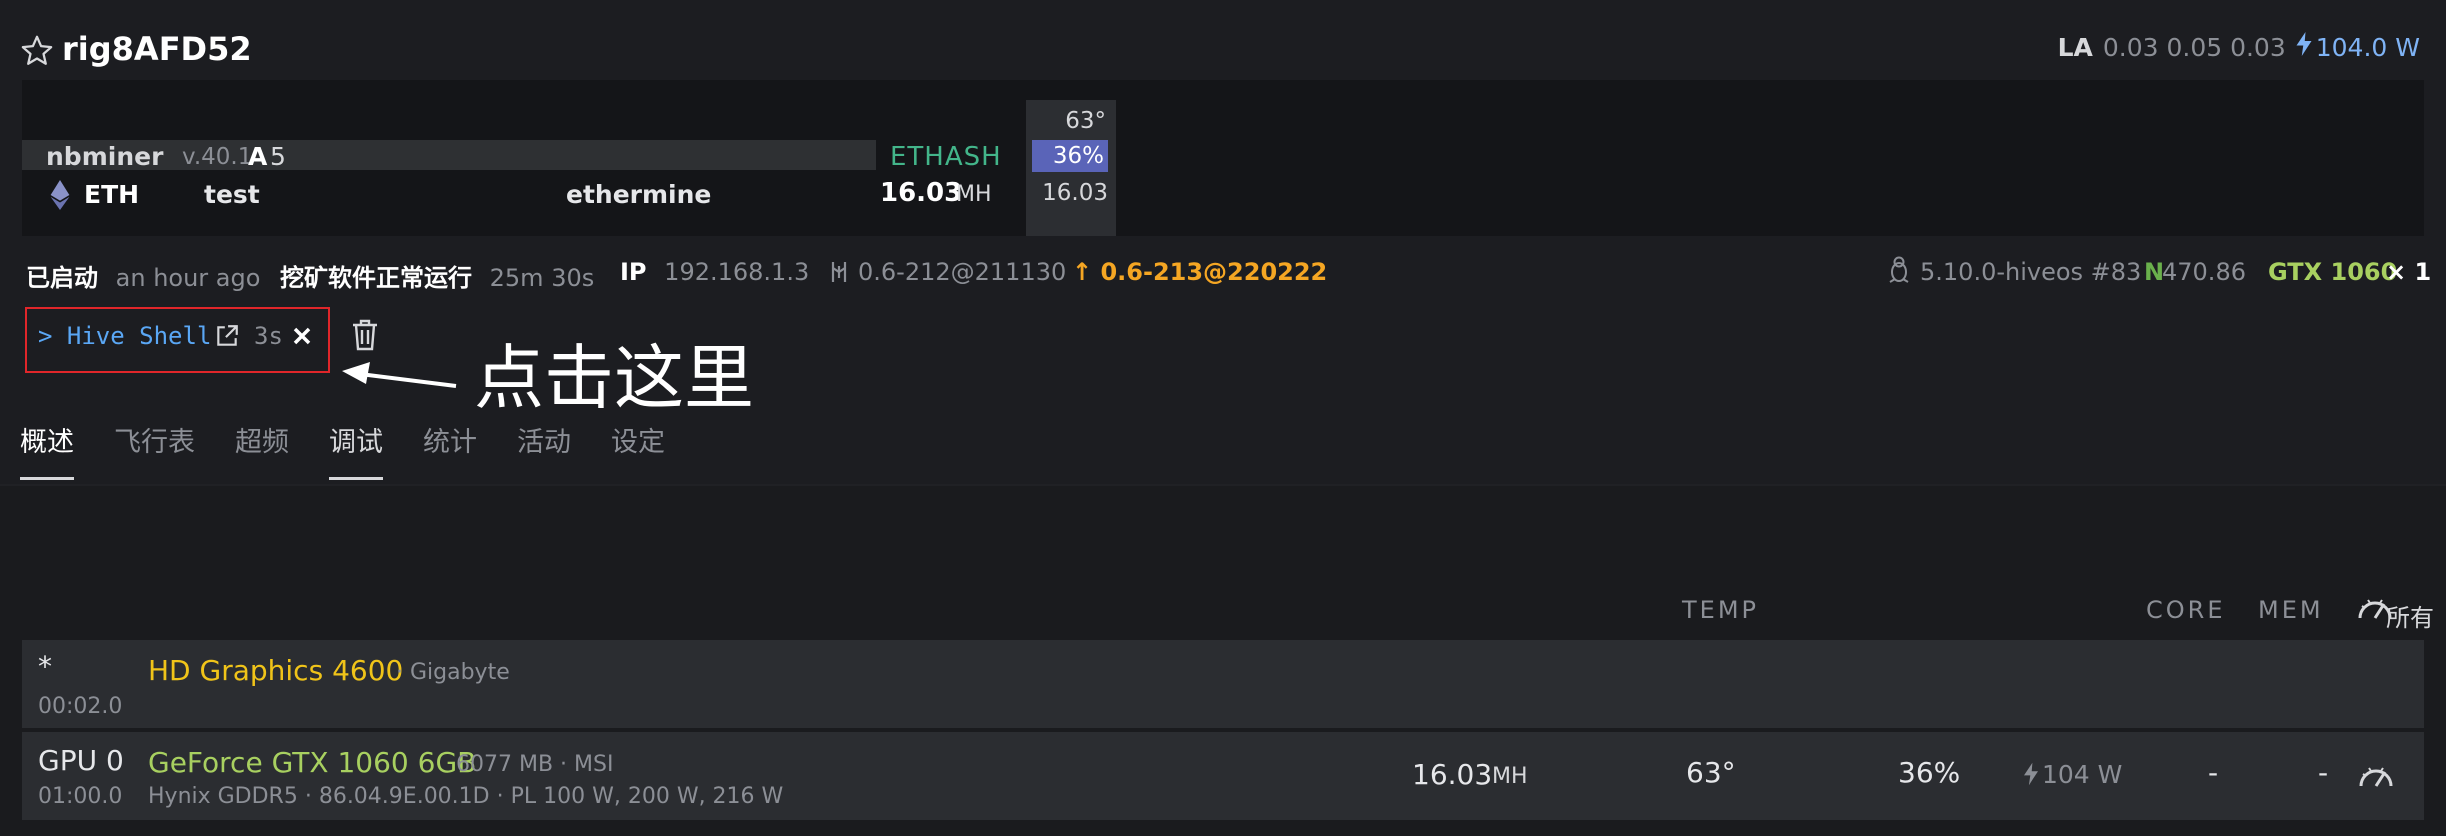 Image resolution: width=2446 pixels, height=836 pixels. Describe the element at coordinates (535, 764) in the screenshot. I see `gpu-memory-vendor: 6077 MB · MSI` at that location.